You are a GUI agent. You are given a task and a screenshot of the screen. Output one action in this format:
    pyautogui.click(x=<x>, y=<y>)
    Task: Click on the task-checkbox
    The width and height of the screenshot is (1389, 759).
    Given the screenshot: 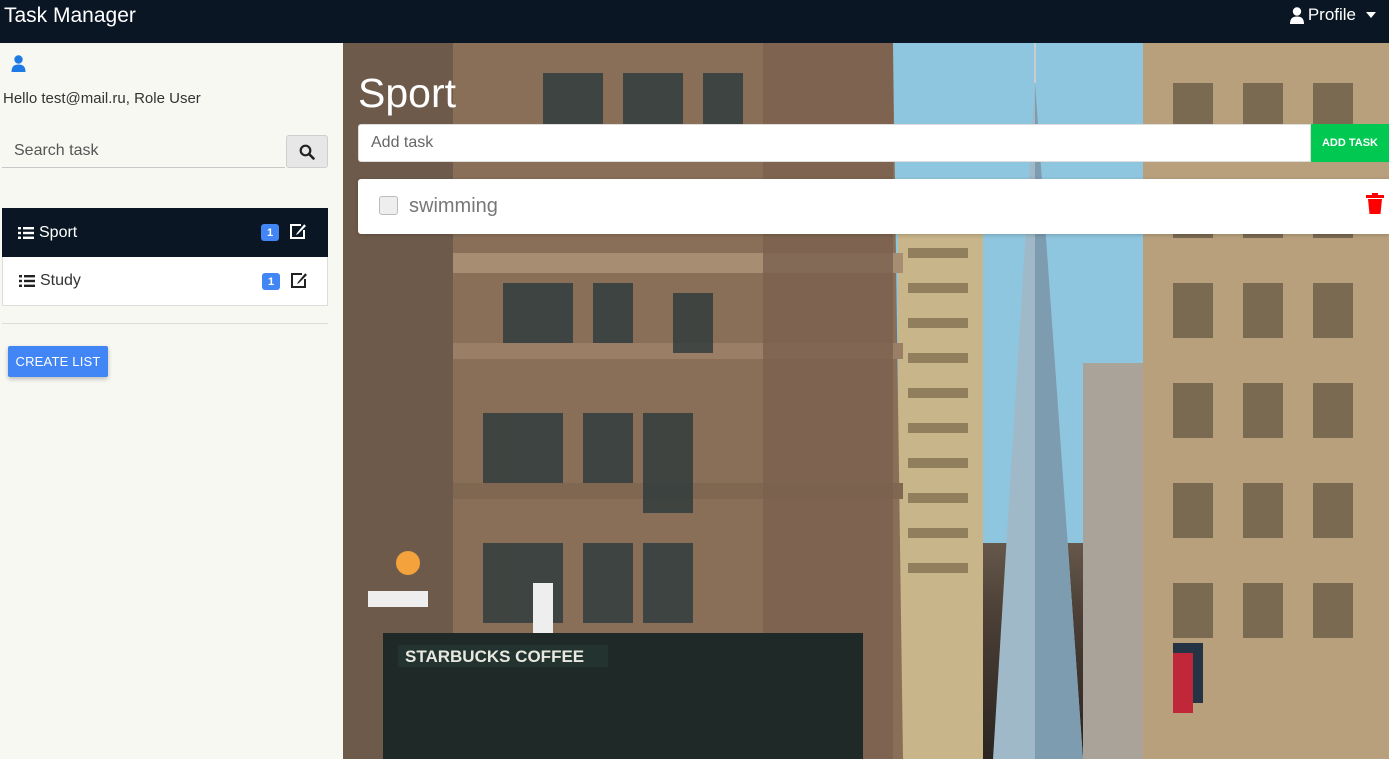 What is the action you would take?
    pyautogui.click(x=388, y=205)
    